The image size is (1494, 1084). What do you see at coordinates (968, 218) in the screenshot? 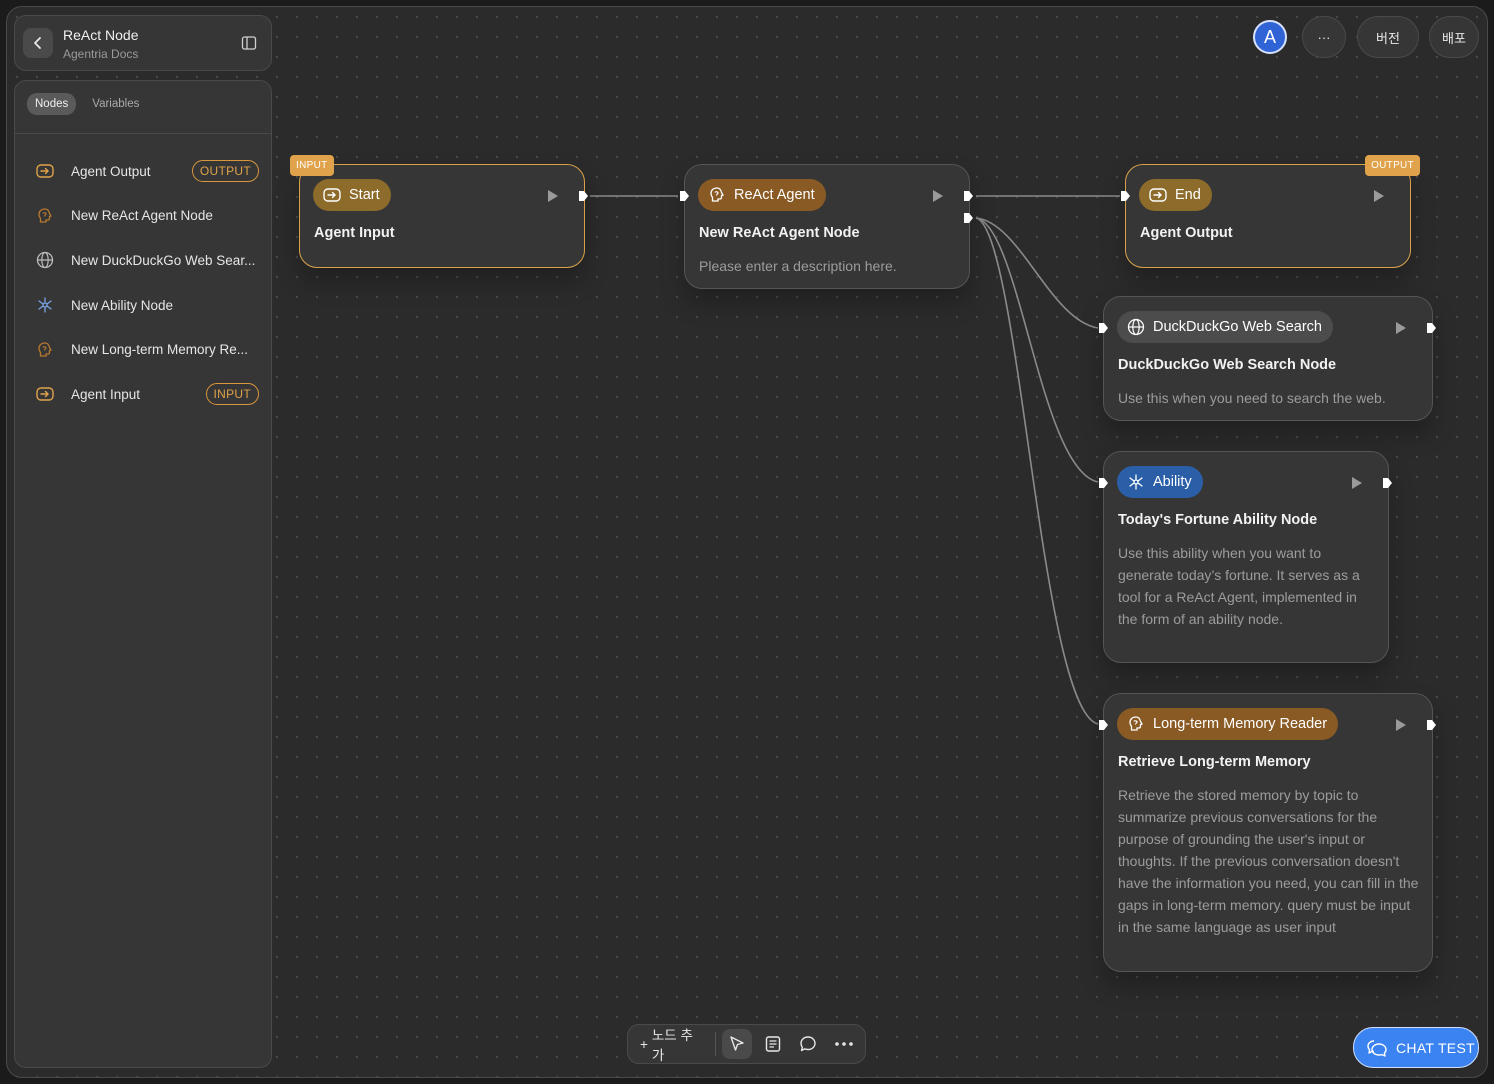
I see `tool-handle` at bounding box center [968, 218].